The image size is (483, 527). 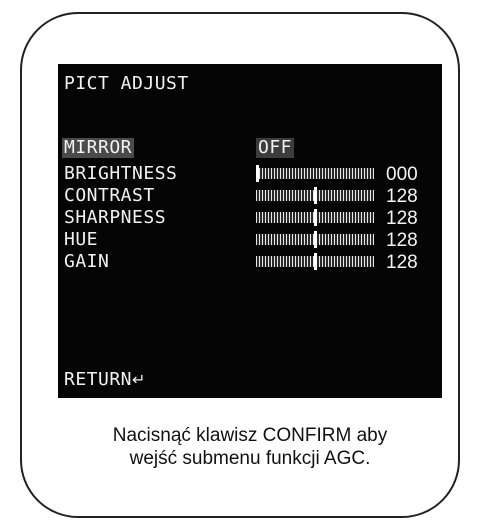 I want to click on menu-row-label: BRIGHTNESS, so click(x=121, y=173).